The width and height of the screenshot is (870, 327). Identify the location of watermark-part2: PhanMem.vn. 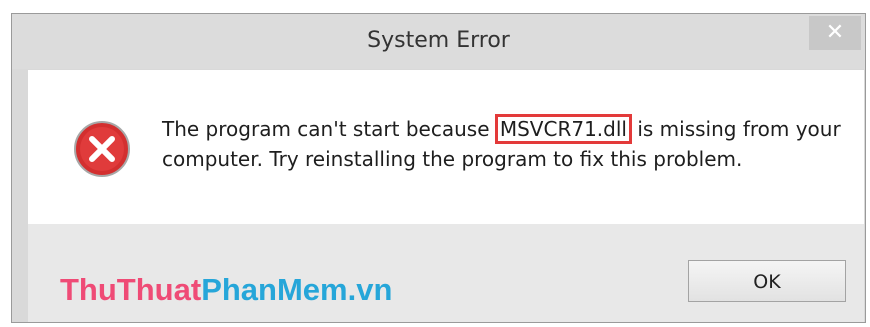
(297, 289).